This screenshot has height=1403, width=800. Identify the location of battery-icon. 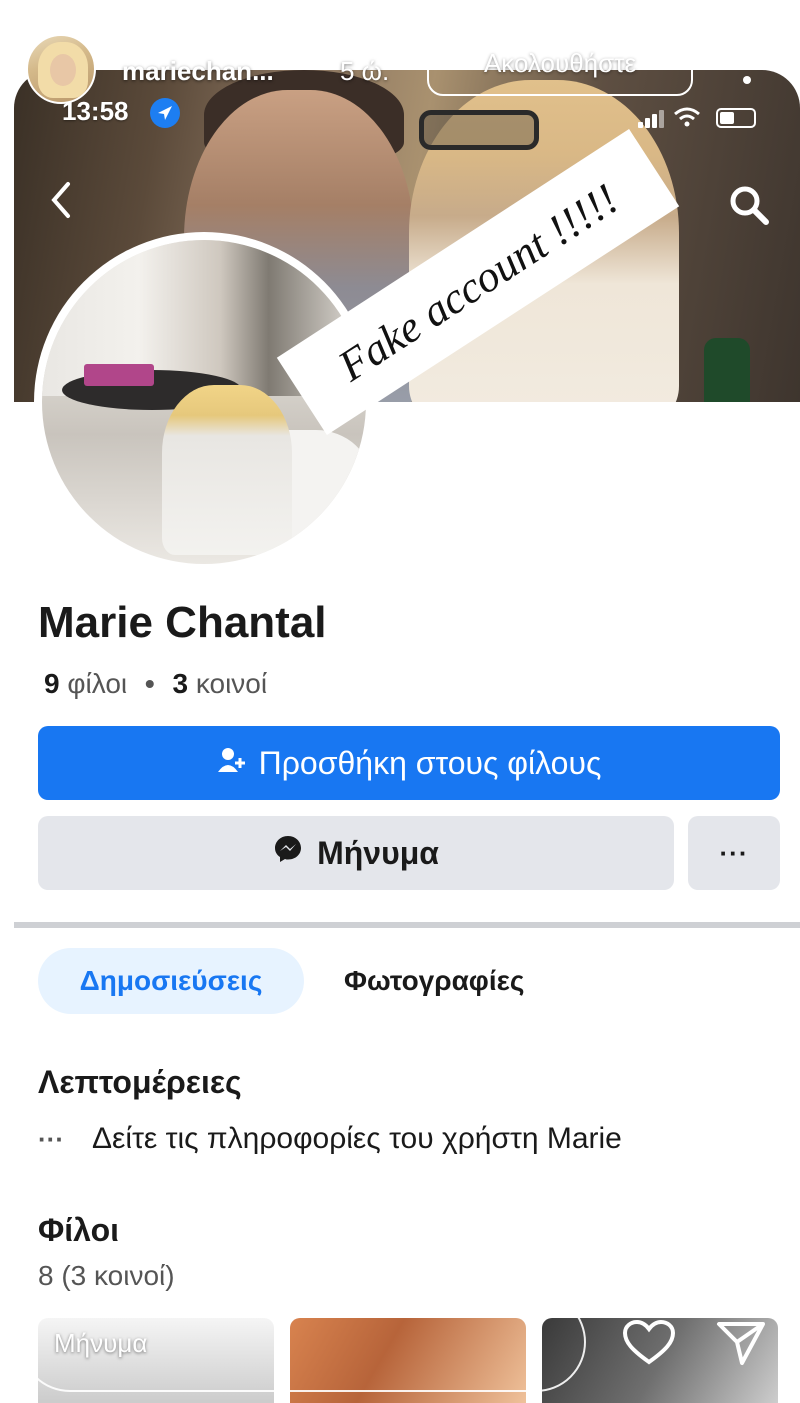
(736, 118).